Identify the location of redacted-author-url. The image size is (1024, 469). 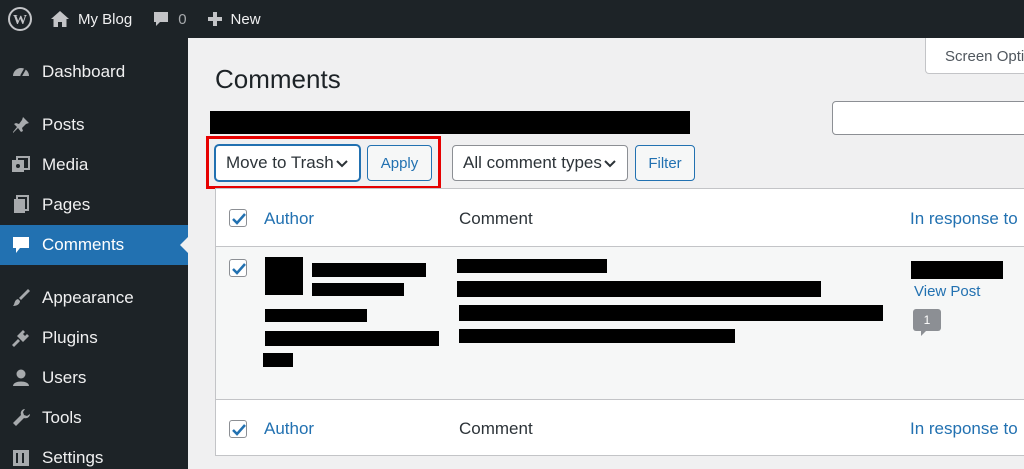
(358, 289).